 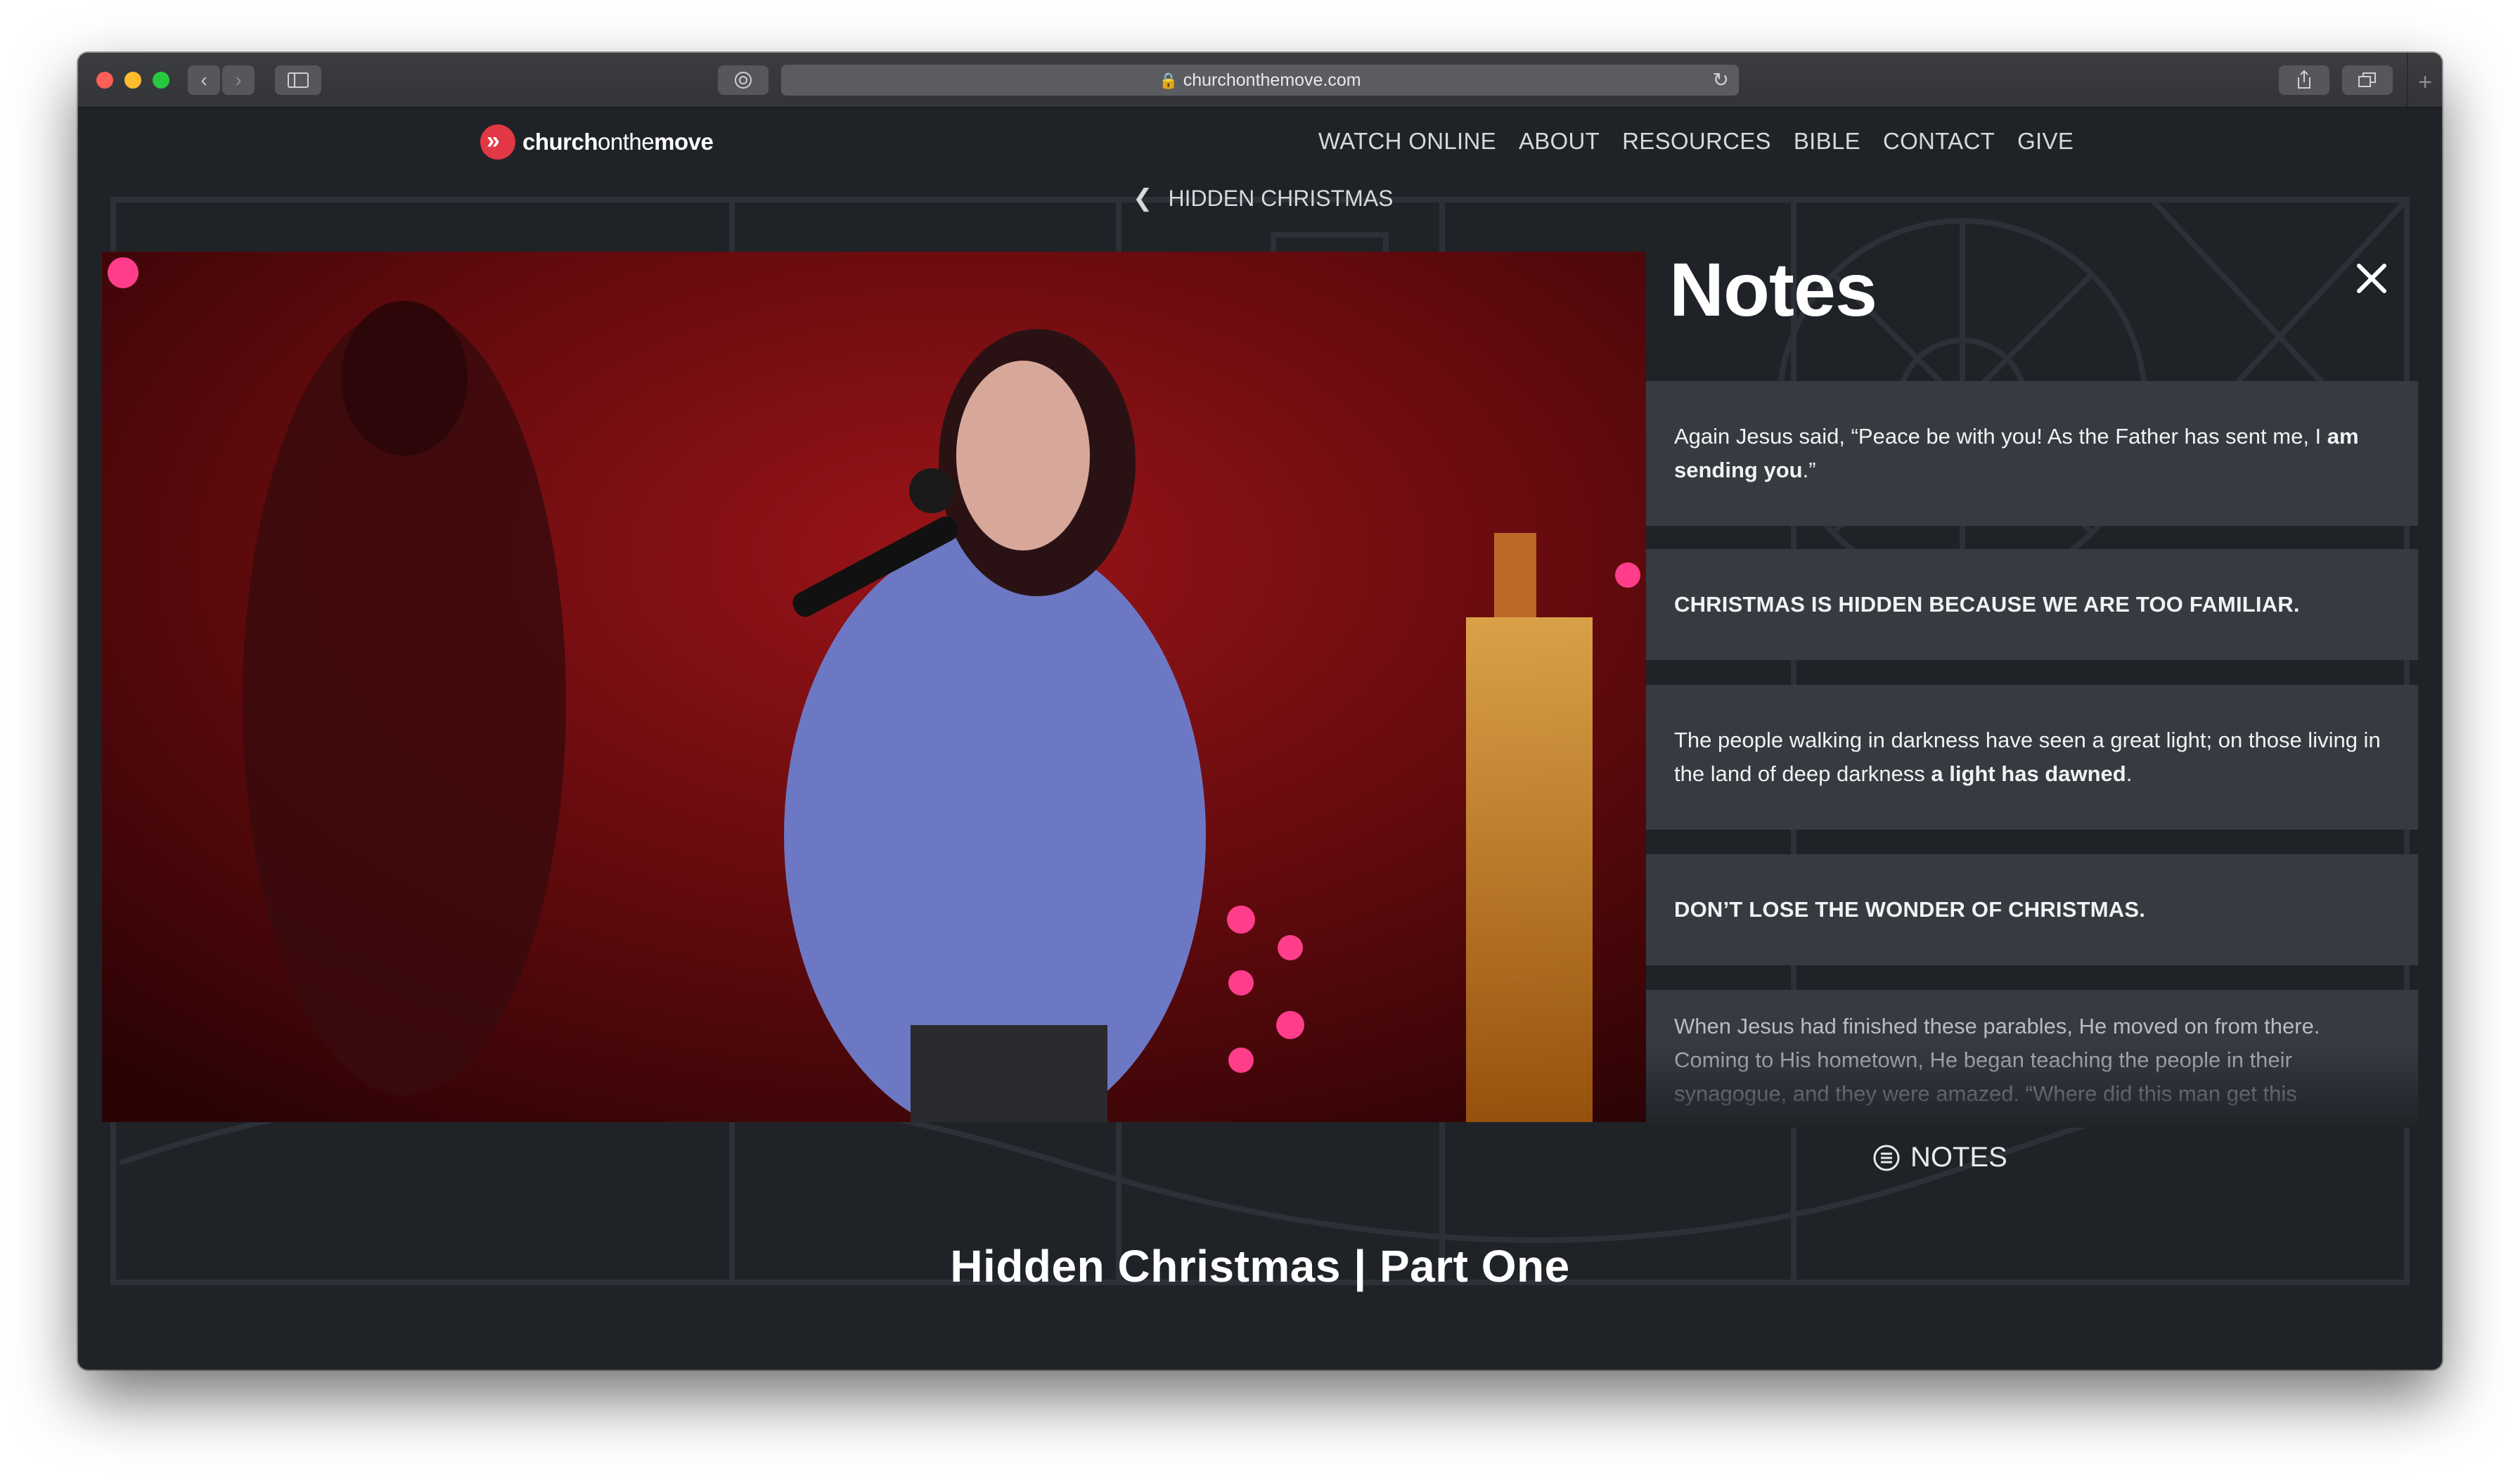 What do you see at coordinates (1939, 141) in the screenshot?
I see `nav-contact: CONTACT` at bounding box center [1939, 141].